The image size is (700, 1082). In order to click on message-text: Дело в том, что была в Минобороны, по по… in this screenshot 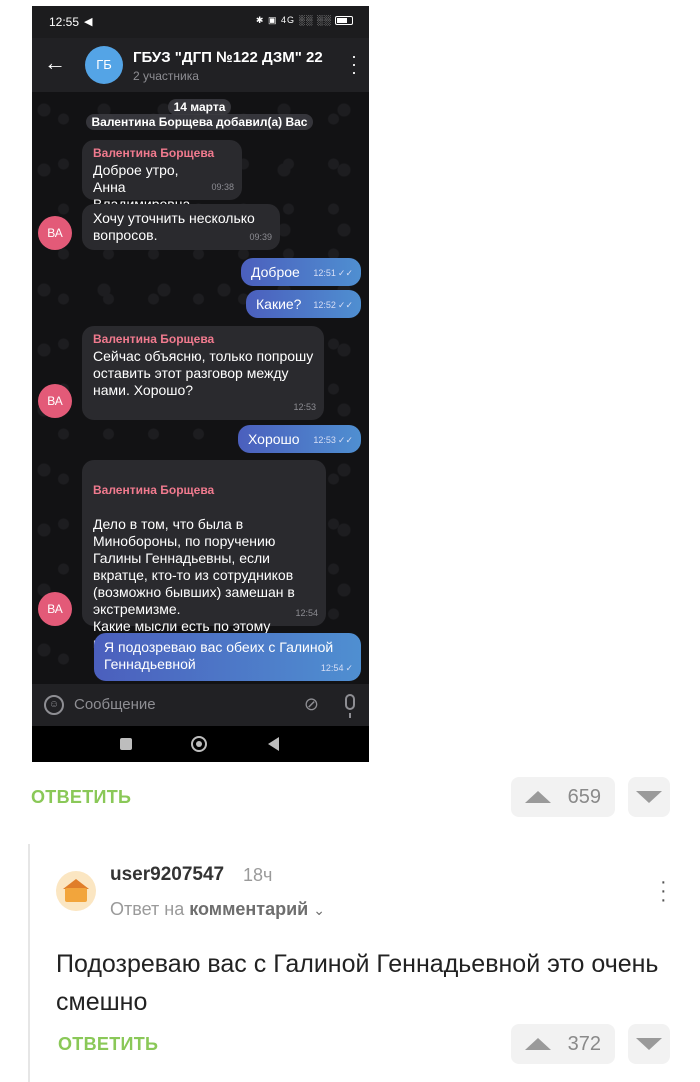, I will do `click(194, 583)`.